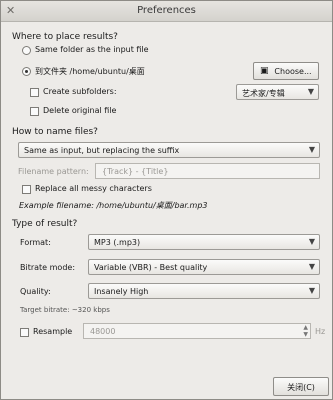 The height and width of the screenshot is (400, 333). I want to click on naming-heading: How to name files?, so click(55, 132).